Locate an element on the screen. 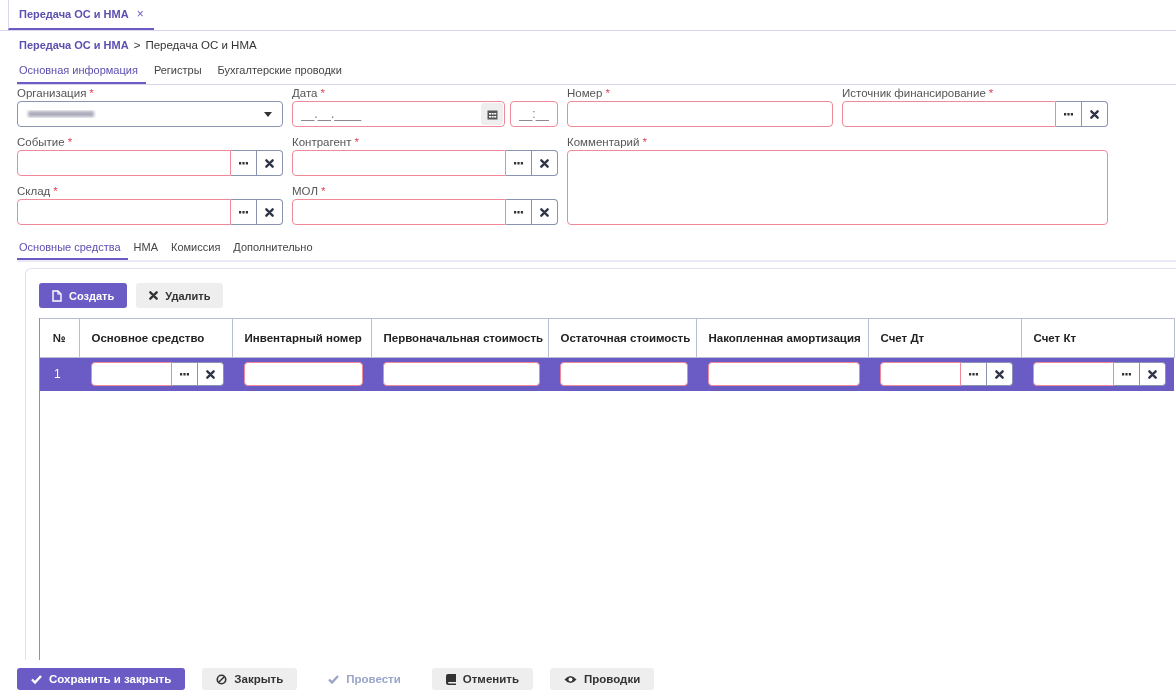 The image size is (1176, 690). field-label: Организация * is located at coordinates (56, 93).